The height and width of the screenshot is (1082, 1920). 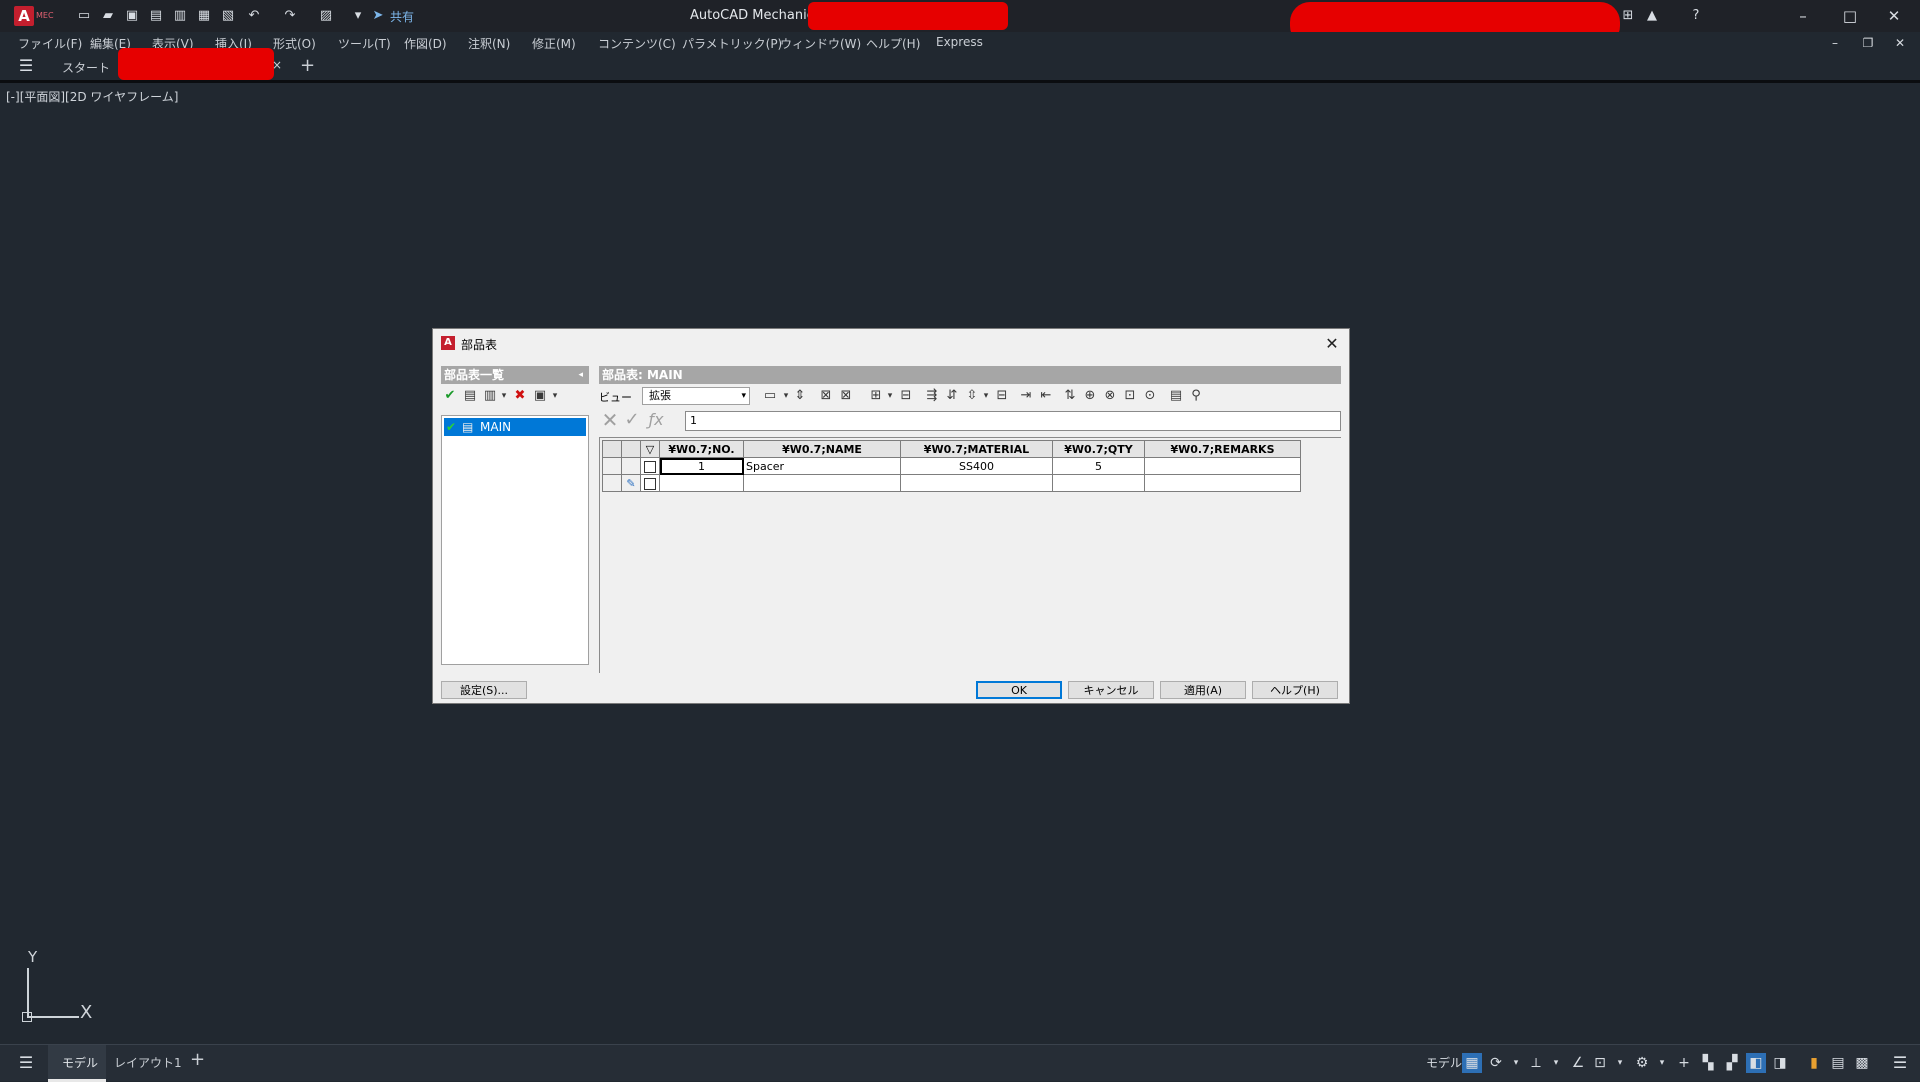 I want to click on column-header: ¥W0.7;NAME, so click(x=822, y=449).